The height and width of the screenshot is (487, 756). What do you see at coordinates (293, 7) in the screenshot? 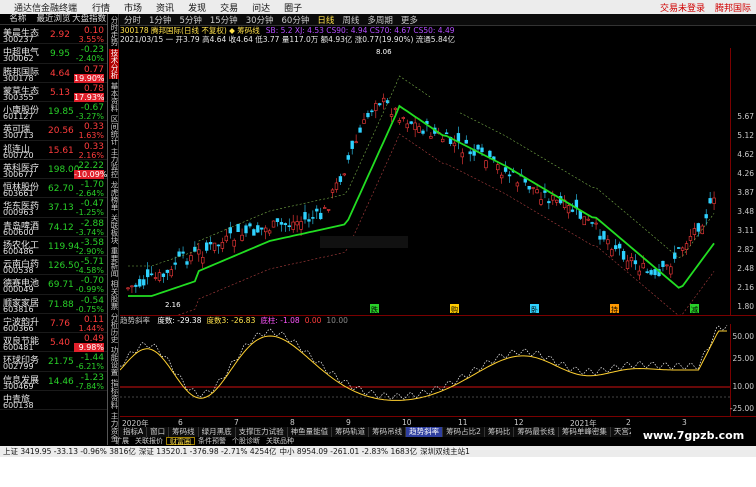
I see `menu-item-circle: 圈子` at bounding box center [293, 7].